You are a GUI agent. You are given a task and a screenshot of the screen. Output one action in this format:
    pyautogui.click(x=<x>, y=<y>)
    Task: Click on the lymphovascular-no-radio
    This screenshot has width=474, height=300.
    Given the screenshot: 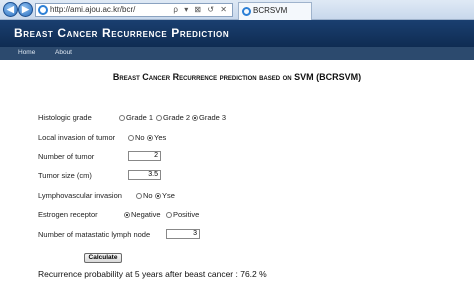 What is the action you would take?
    pyautogui.click(x=139, y=196)
    